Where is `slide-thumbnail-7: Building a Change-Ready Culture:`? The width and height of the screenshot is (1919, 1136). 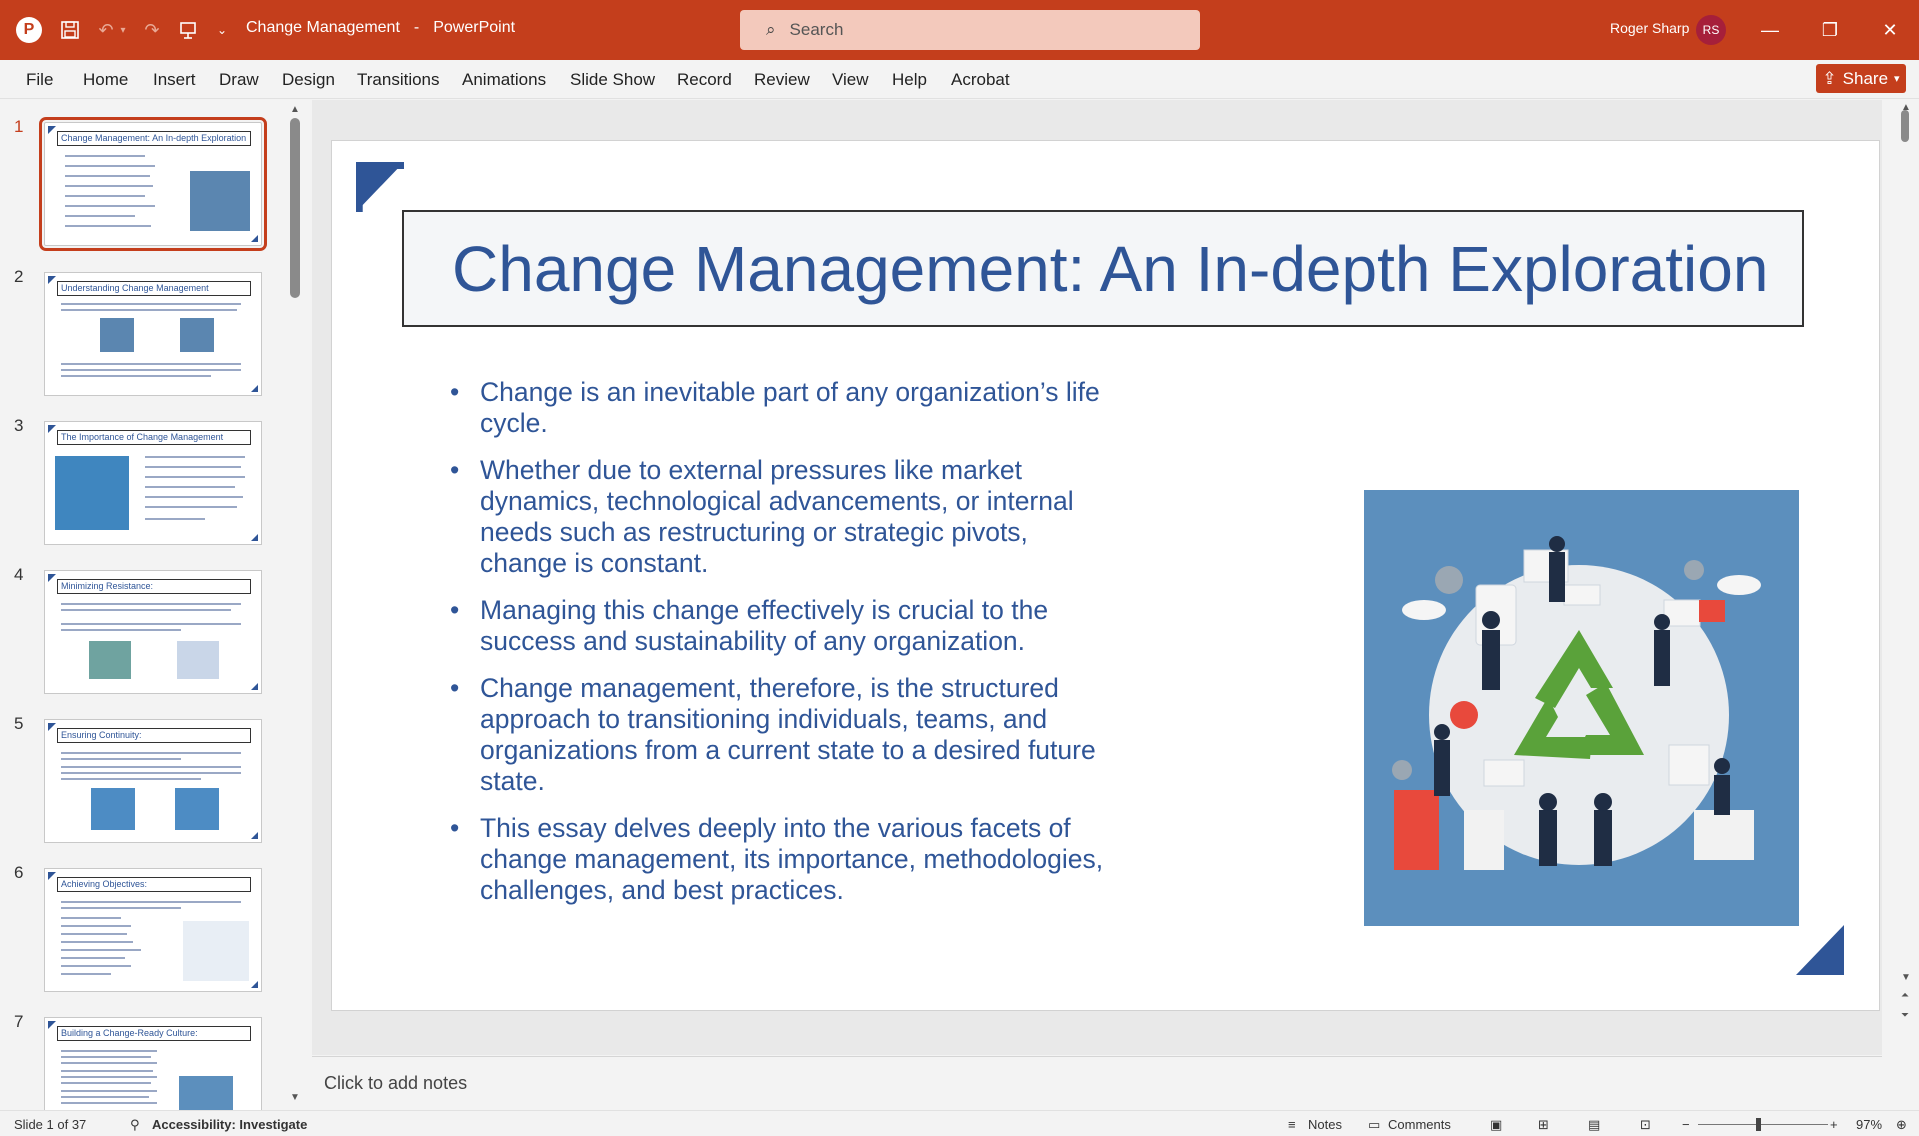
slide-thumbnail-7: Building a Change-Ready Culture: is located at coordinates (153, 1063).